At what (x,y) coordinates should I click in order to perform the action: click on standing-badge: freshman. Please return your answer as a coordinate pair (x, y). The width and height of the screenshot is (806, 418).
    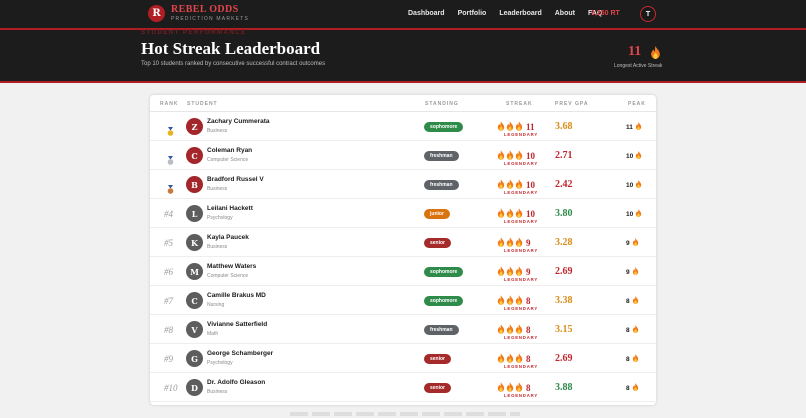
    Looking at the image, I should click on (441, 156).